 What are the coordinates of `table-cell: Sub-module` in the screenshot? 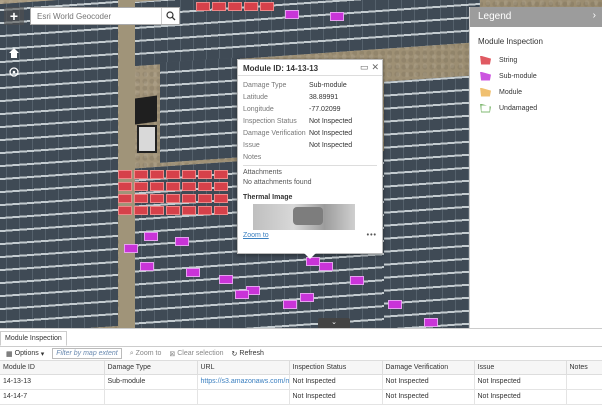 It's located at (151, 382).